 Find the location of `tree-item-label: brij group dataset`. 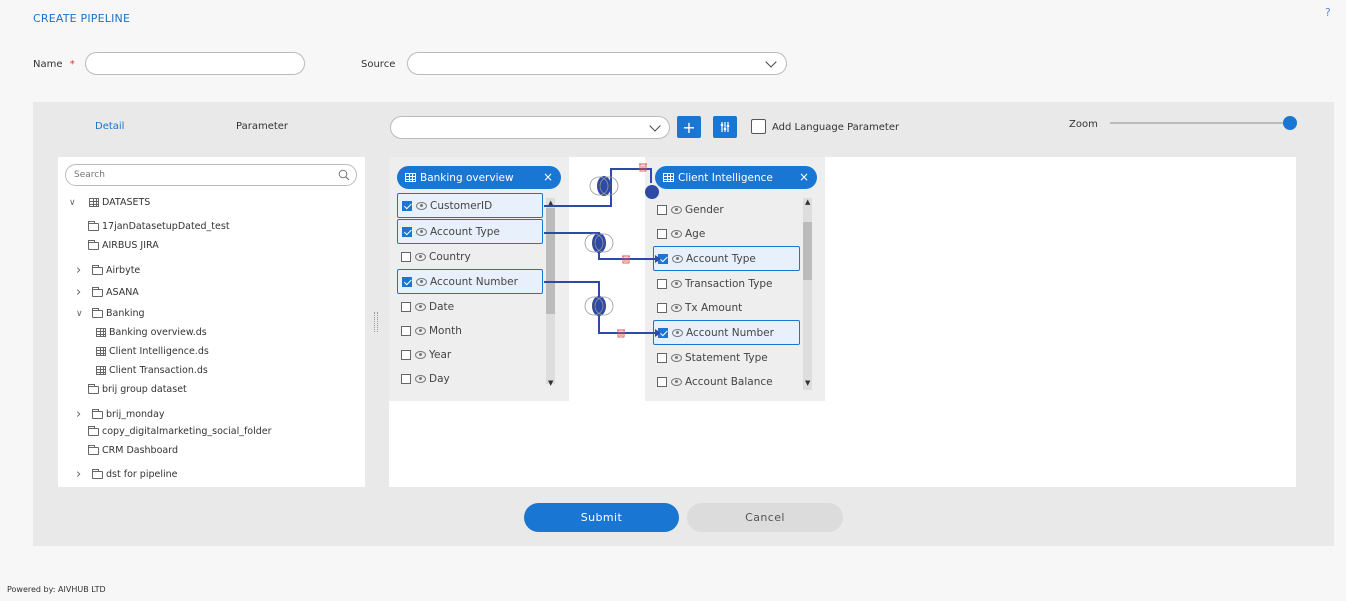

tree-item-label: brij group dataset is located at coordinates (144, 389).